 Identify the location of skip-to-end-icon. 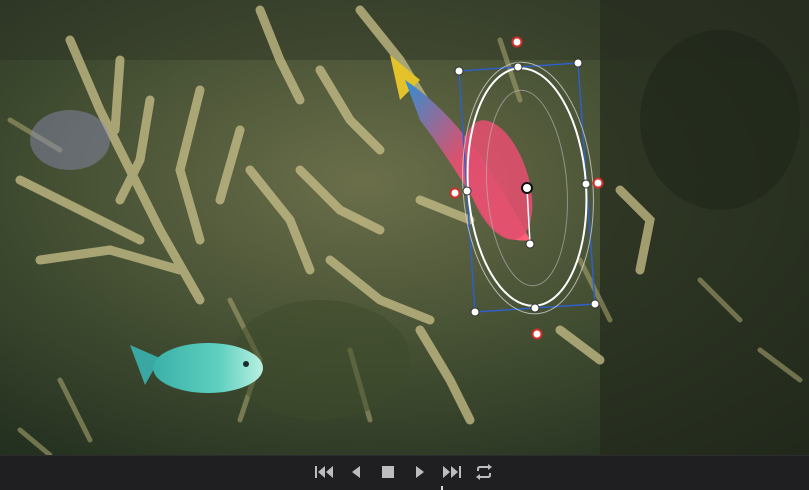
(452, 472).